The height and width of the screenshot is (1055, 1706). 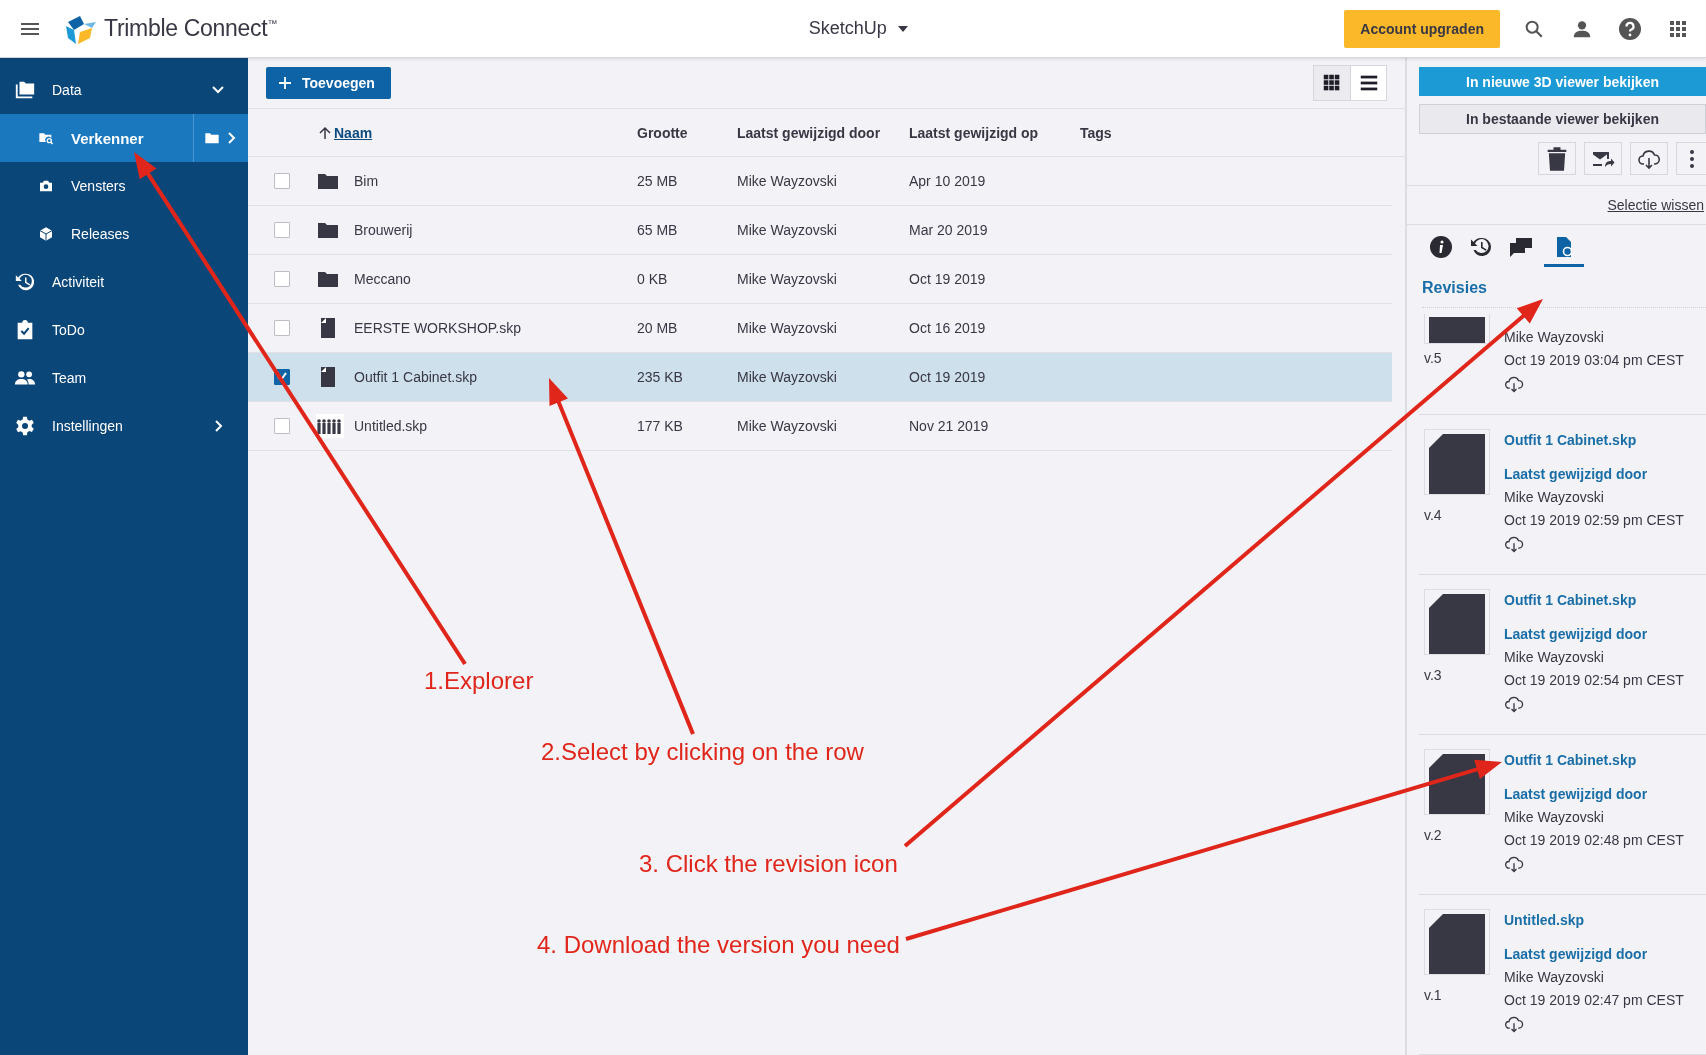 I want to click on grid-view-button, so click(x=1332, y=83).